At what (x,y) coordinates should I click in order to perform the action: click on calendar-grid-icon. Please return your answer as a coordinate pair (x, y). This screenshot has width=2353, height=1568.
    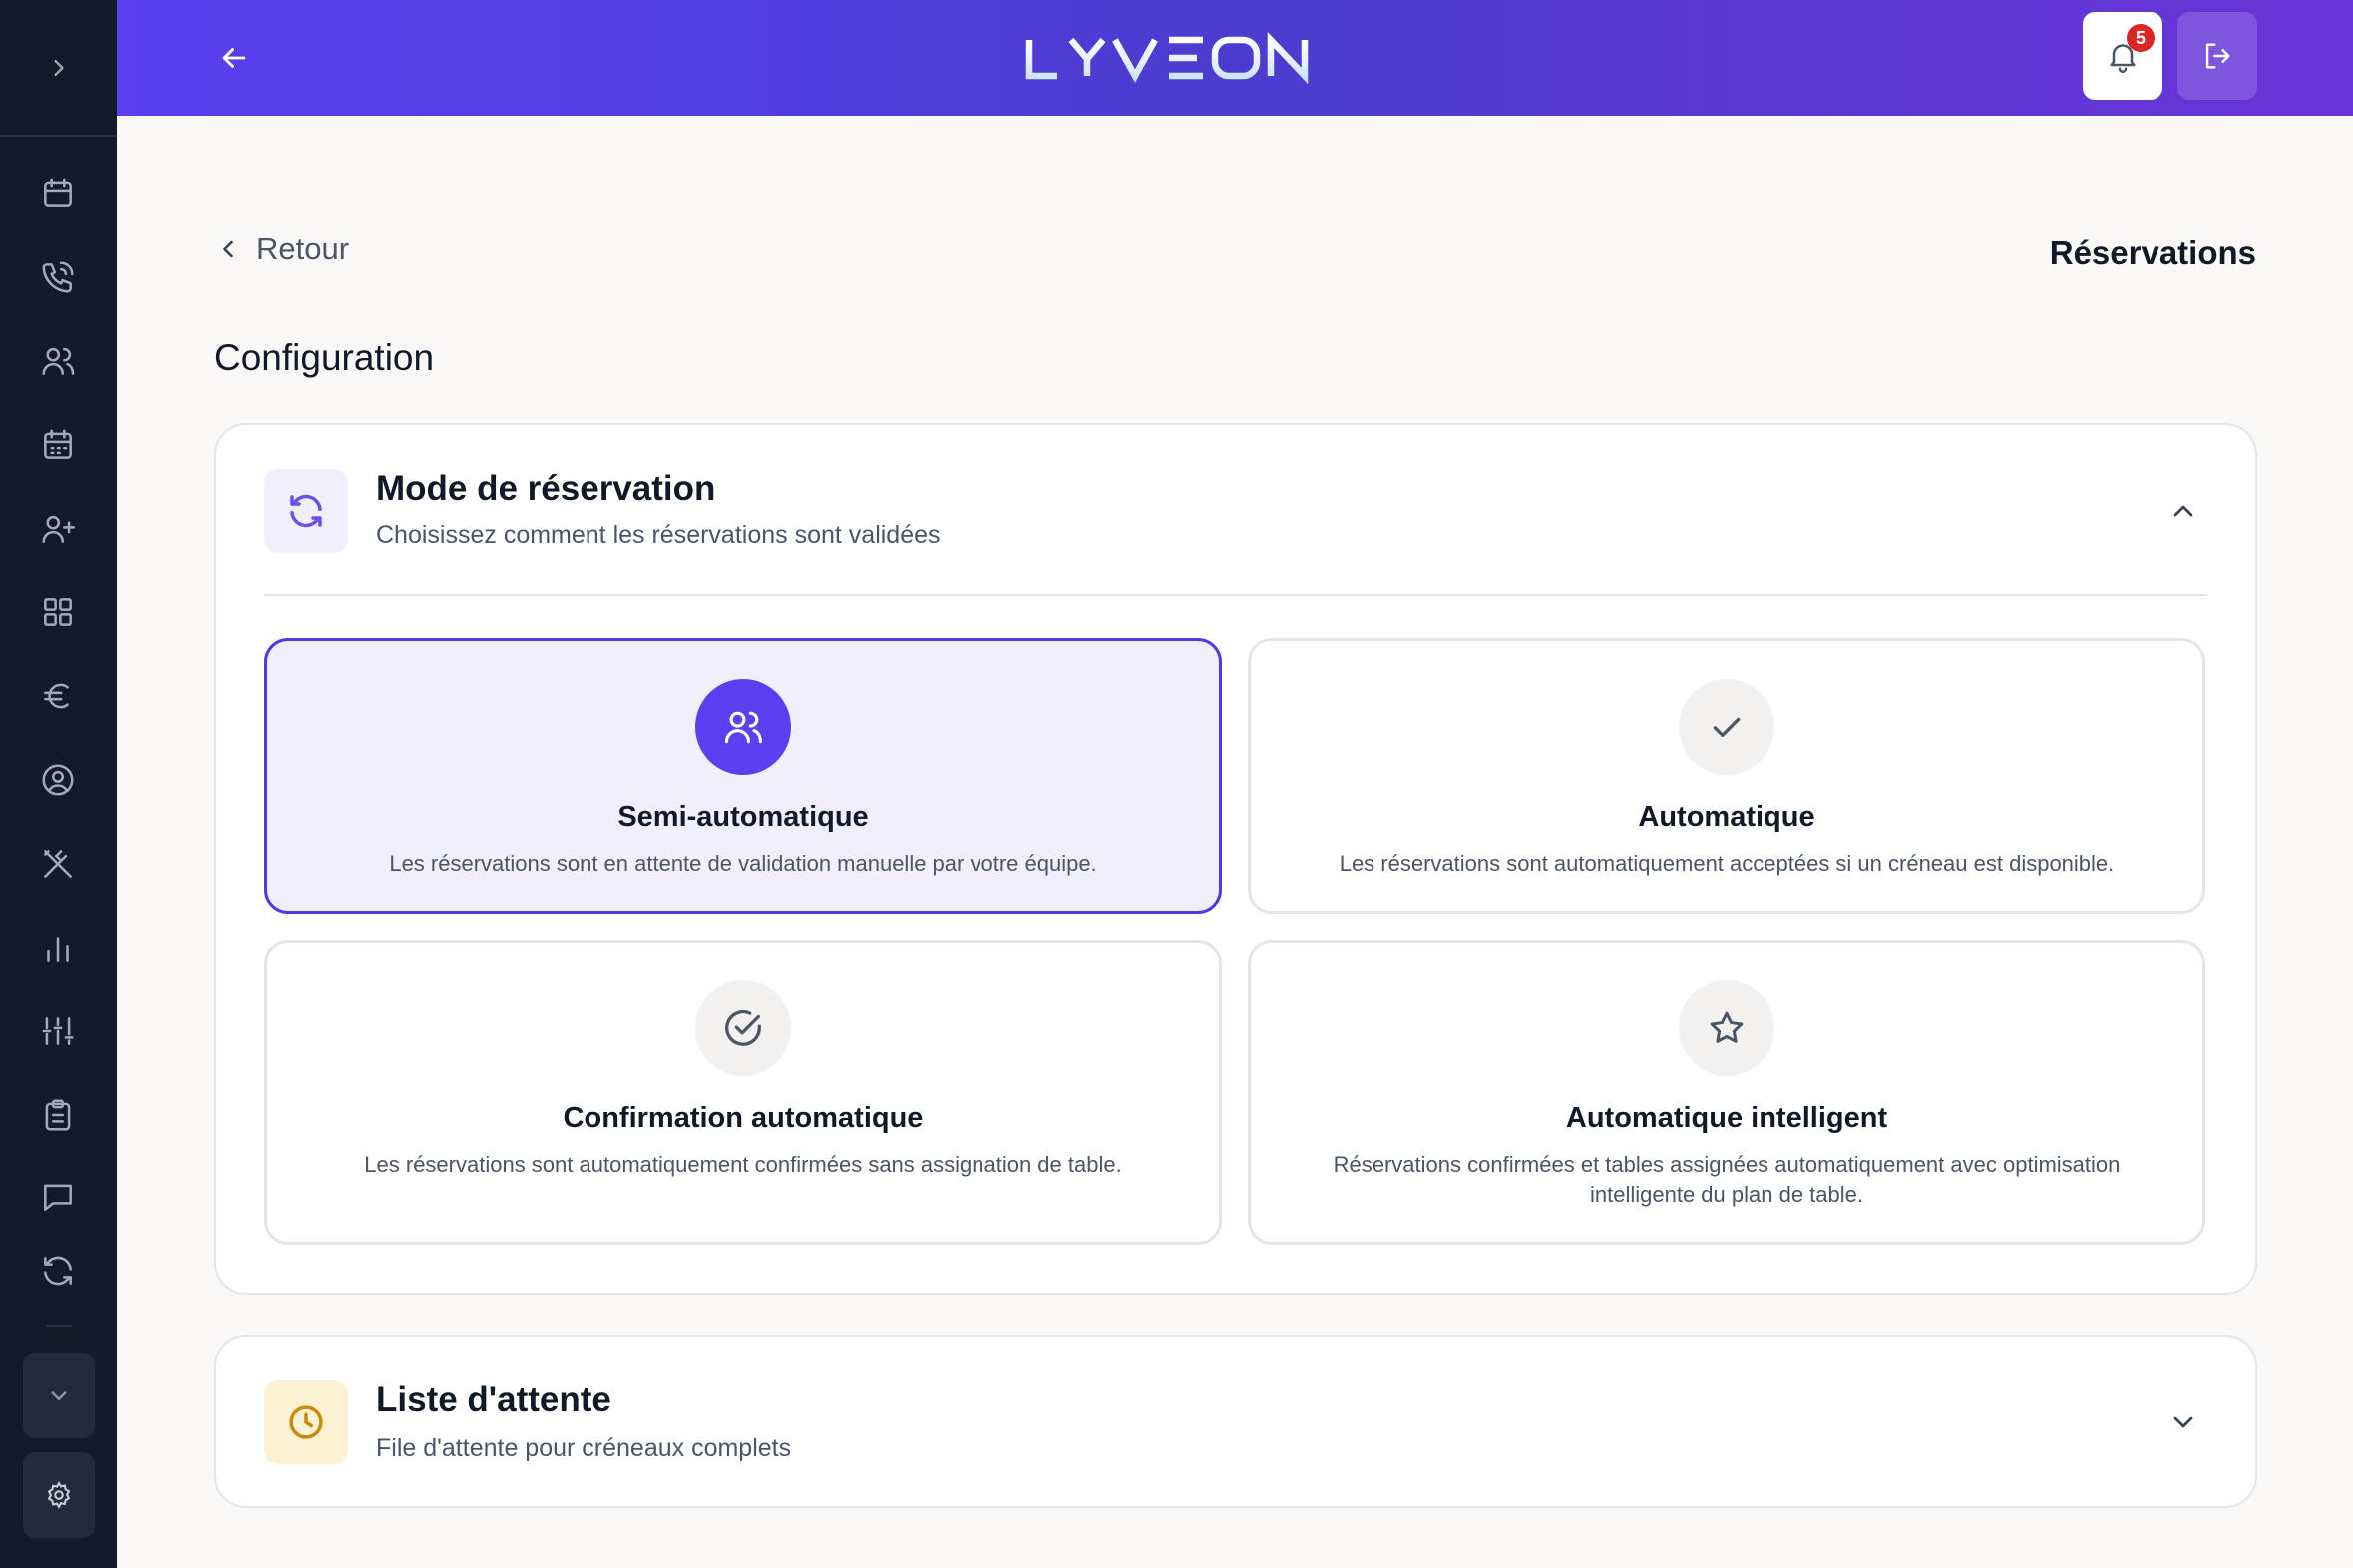
    Looking at the image, I should click on (58, 444).